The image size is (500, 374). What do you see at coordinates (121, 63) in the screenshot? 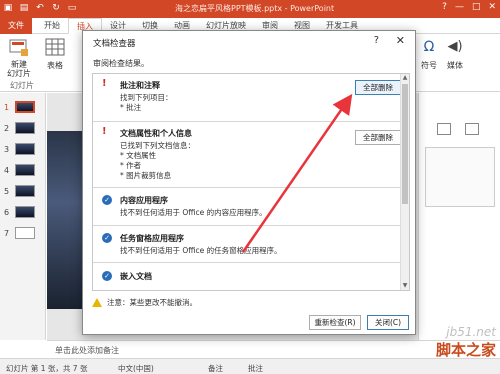
I see `dialog-subtitle: 审阅检查结果。` at bounding box center [121, 63].